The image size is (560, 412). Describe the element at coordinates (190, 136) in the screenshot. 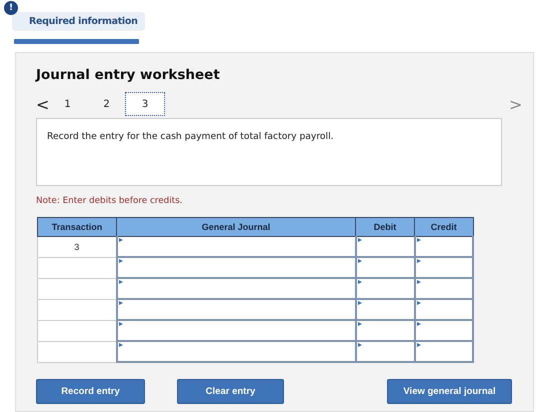

I see `prompt-text: Record the entry for the cash payment of total factory payroll.` at that location.